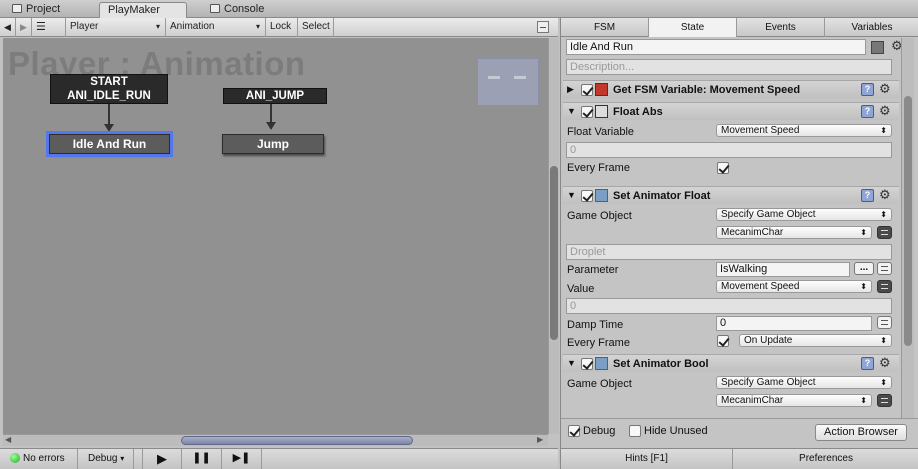 Image resolution: width=918 pixels, height=469 pixels. I want to click on play-button: ▶, so click(162, 459).